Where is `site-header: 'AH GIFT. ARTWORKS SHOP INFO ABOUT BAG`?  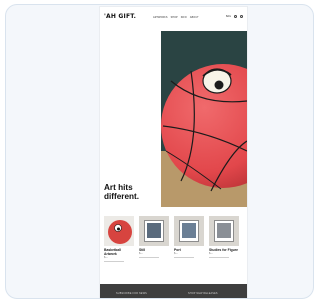
site-header: 'AH GIFT. ARTWORKS SHOP INFO ABOUT BAG is located at coordinates (173, 17).